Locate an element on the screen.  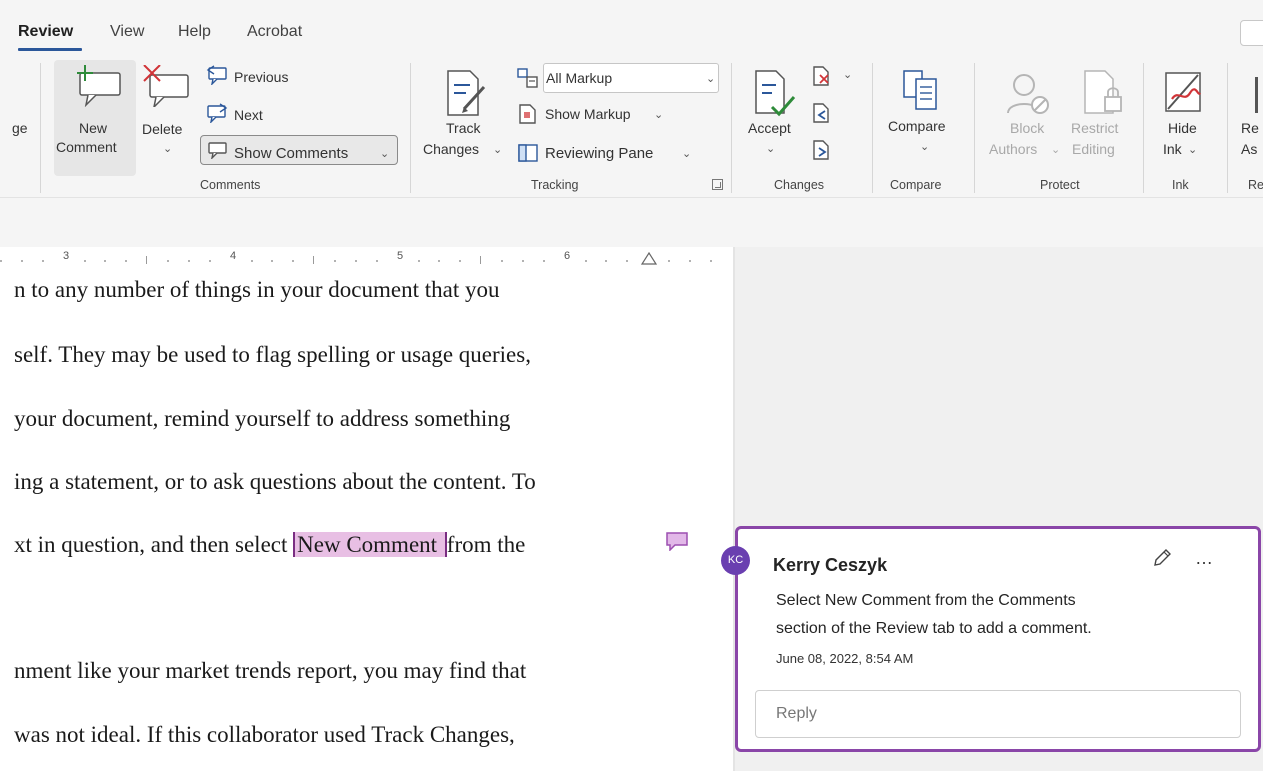
markup-select-value: All Markup is located at coordinates (579, 78).